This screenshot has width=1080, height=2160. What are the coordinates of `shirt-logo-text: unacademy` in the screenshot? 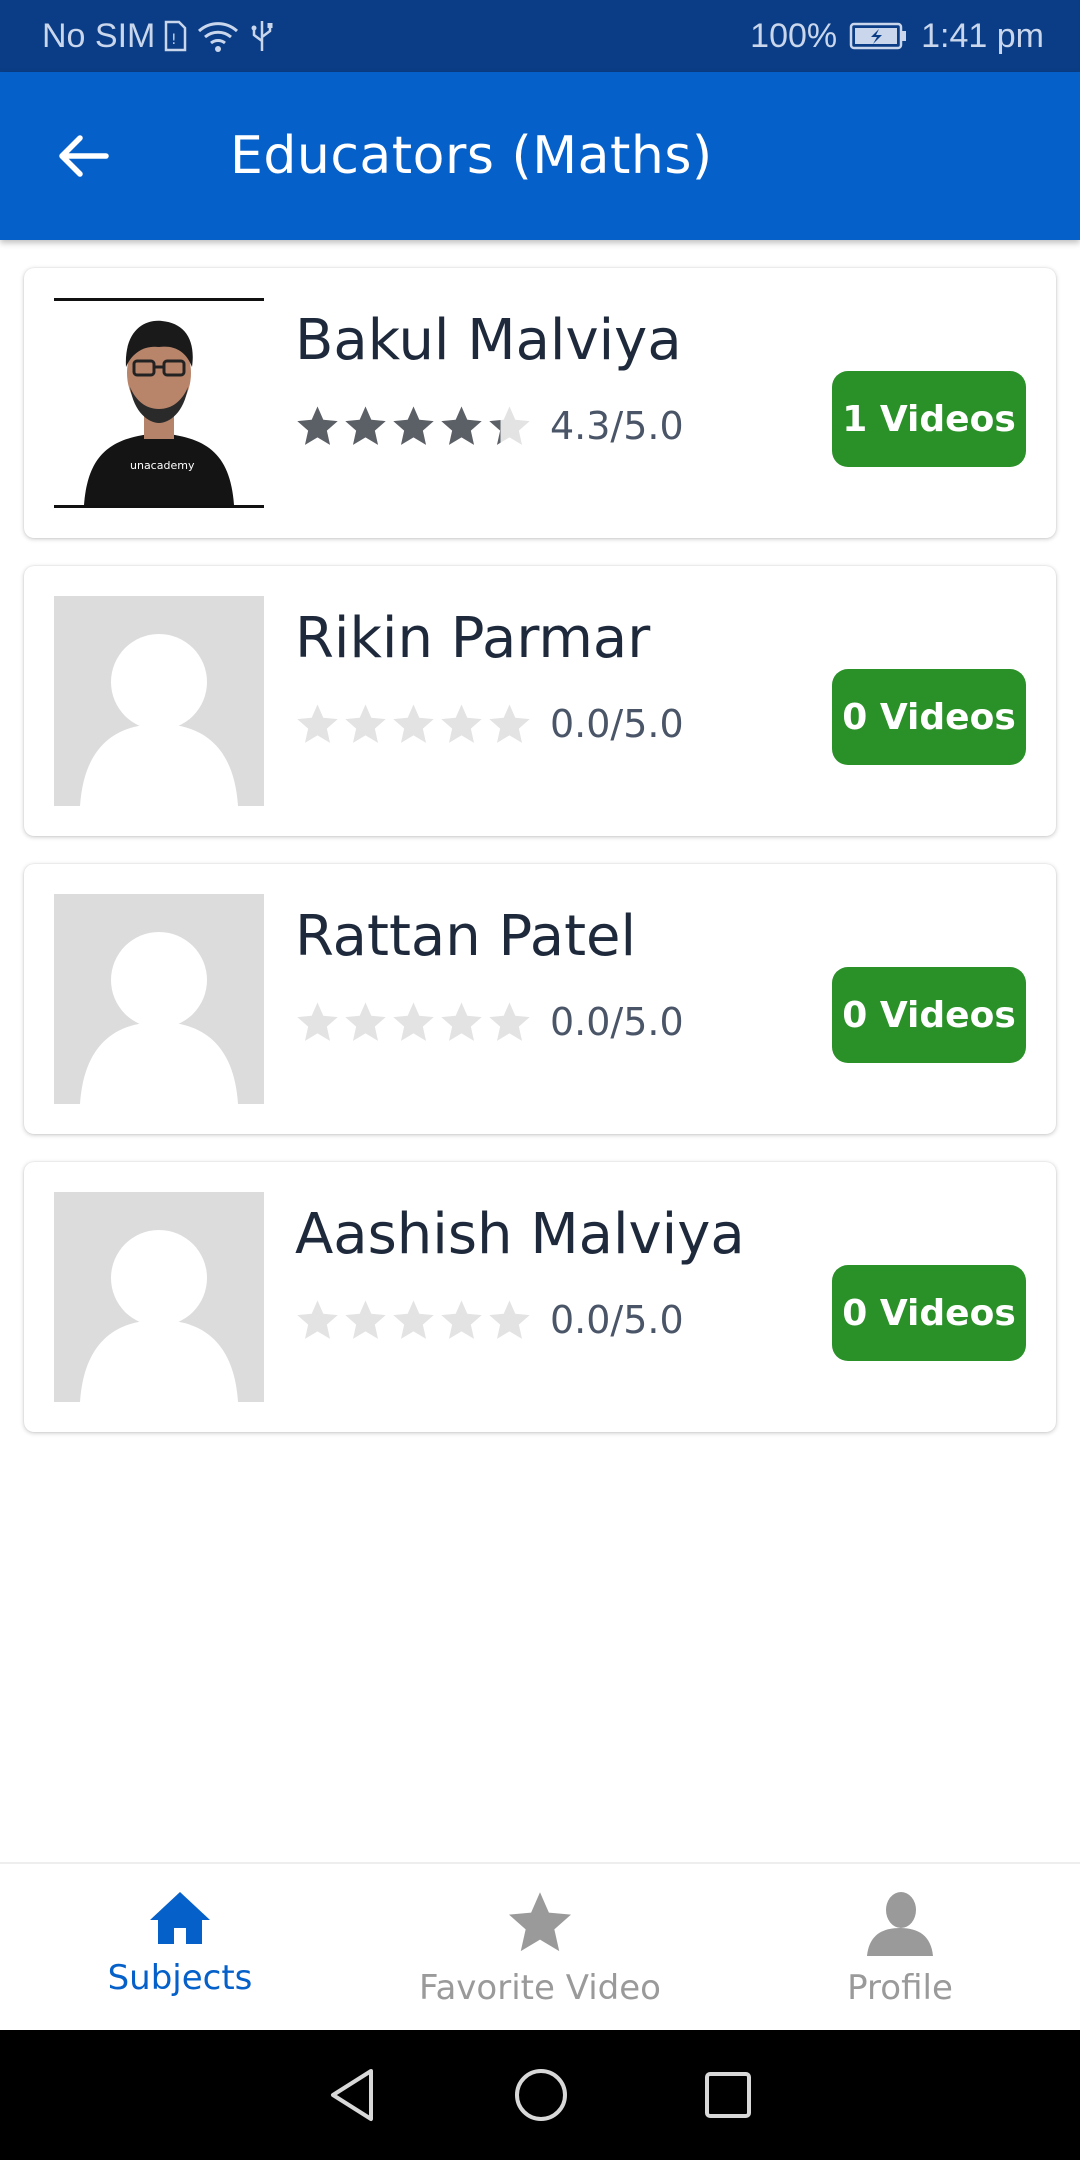 It's located at (162, 465).